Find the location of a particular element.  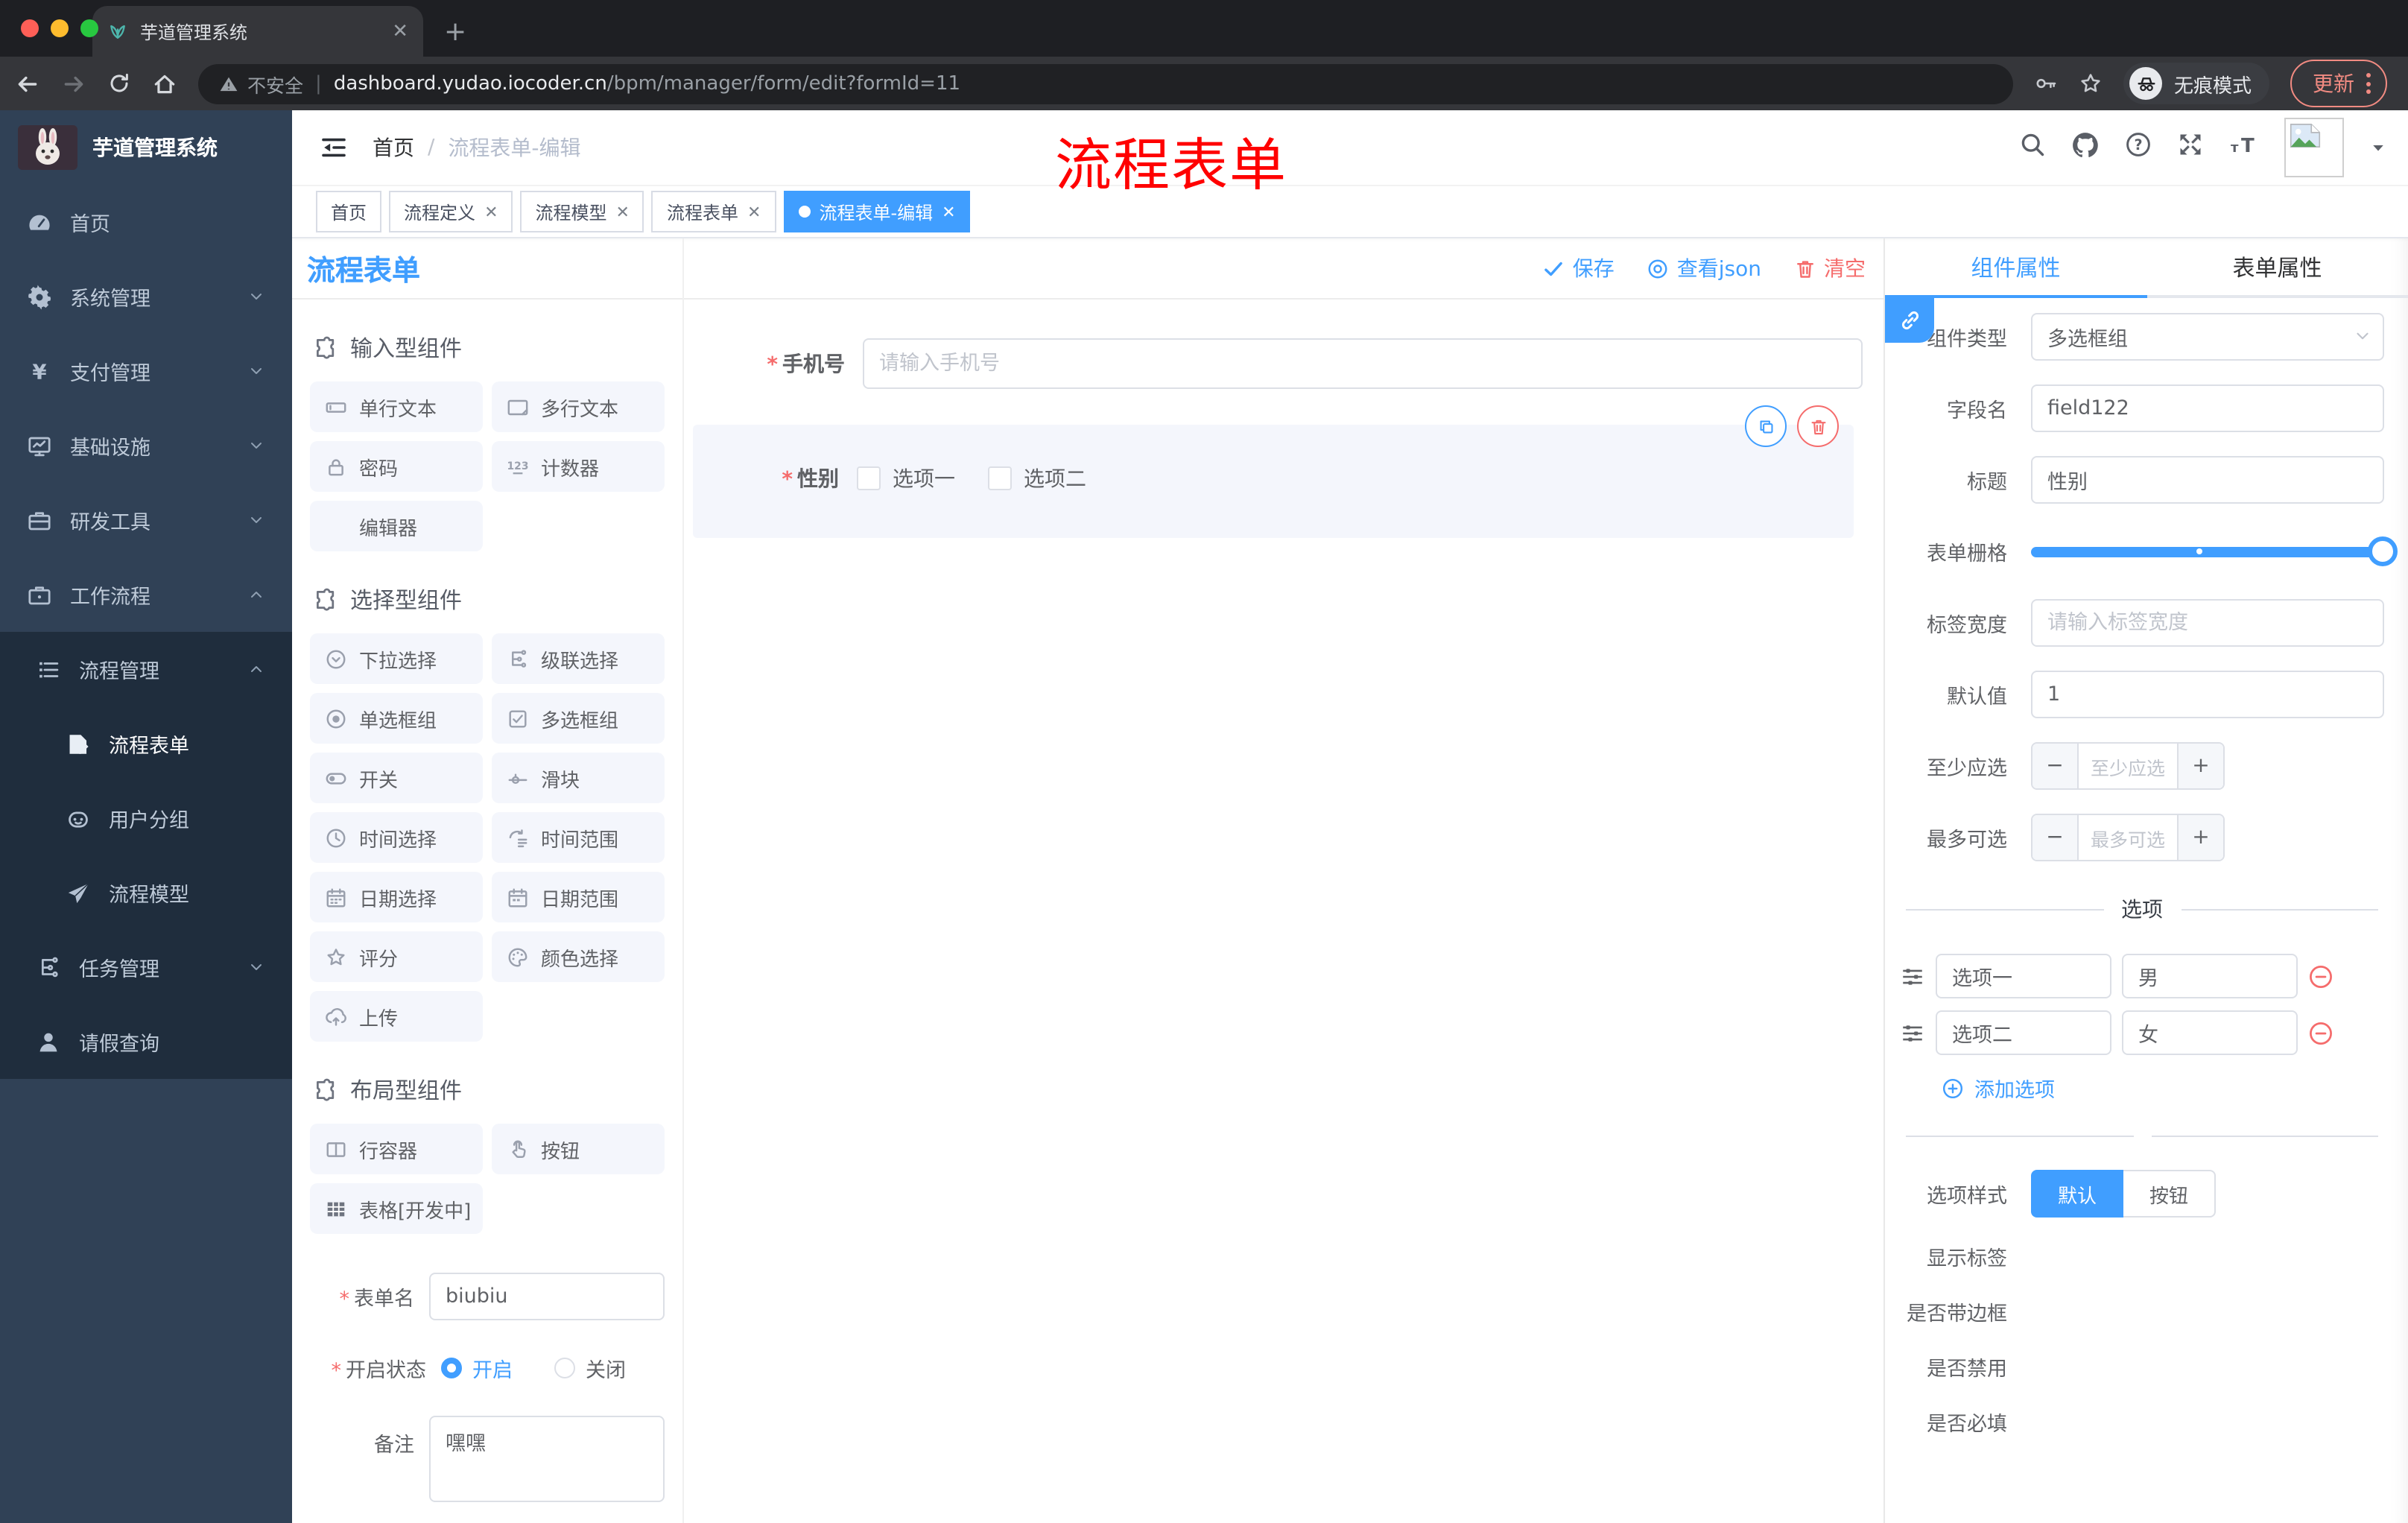

component-item-checkbox-group: 多选框组 is located at coordinates (578, 719).